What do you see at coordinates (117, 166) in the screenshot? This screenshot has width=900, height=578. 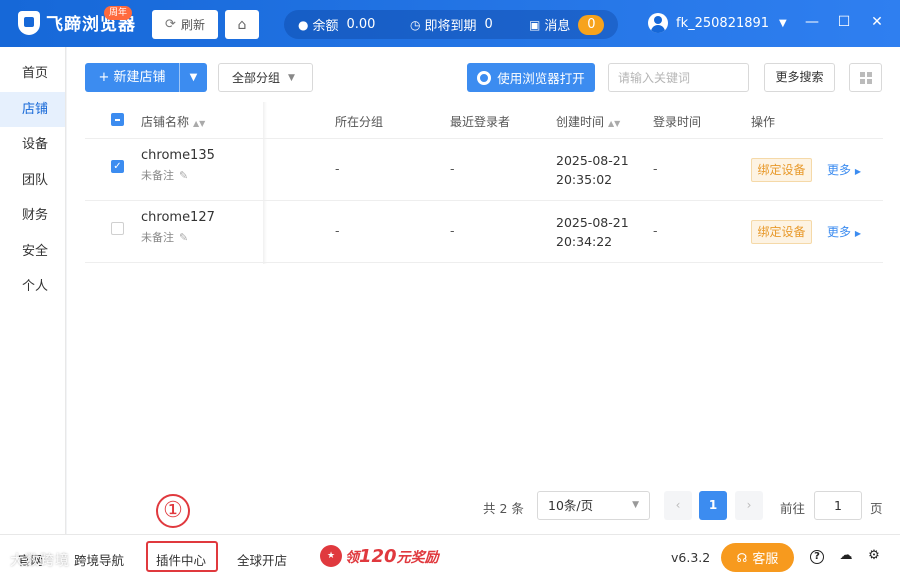 I see `row-checkbox: ✓` at bounding box center [117, 166].